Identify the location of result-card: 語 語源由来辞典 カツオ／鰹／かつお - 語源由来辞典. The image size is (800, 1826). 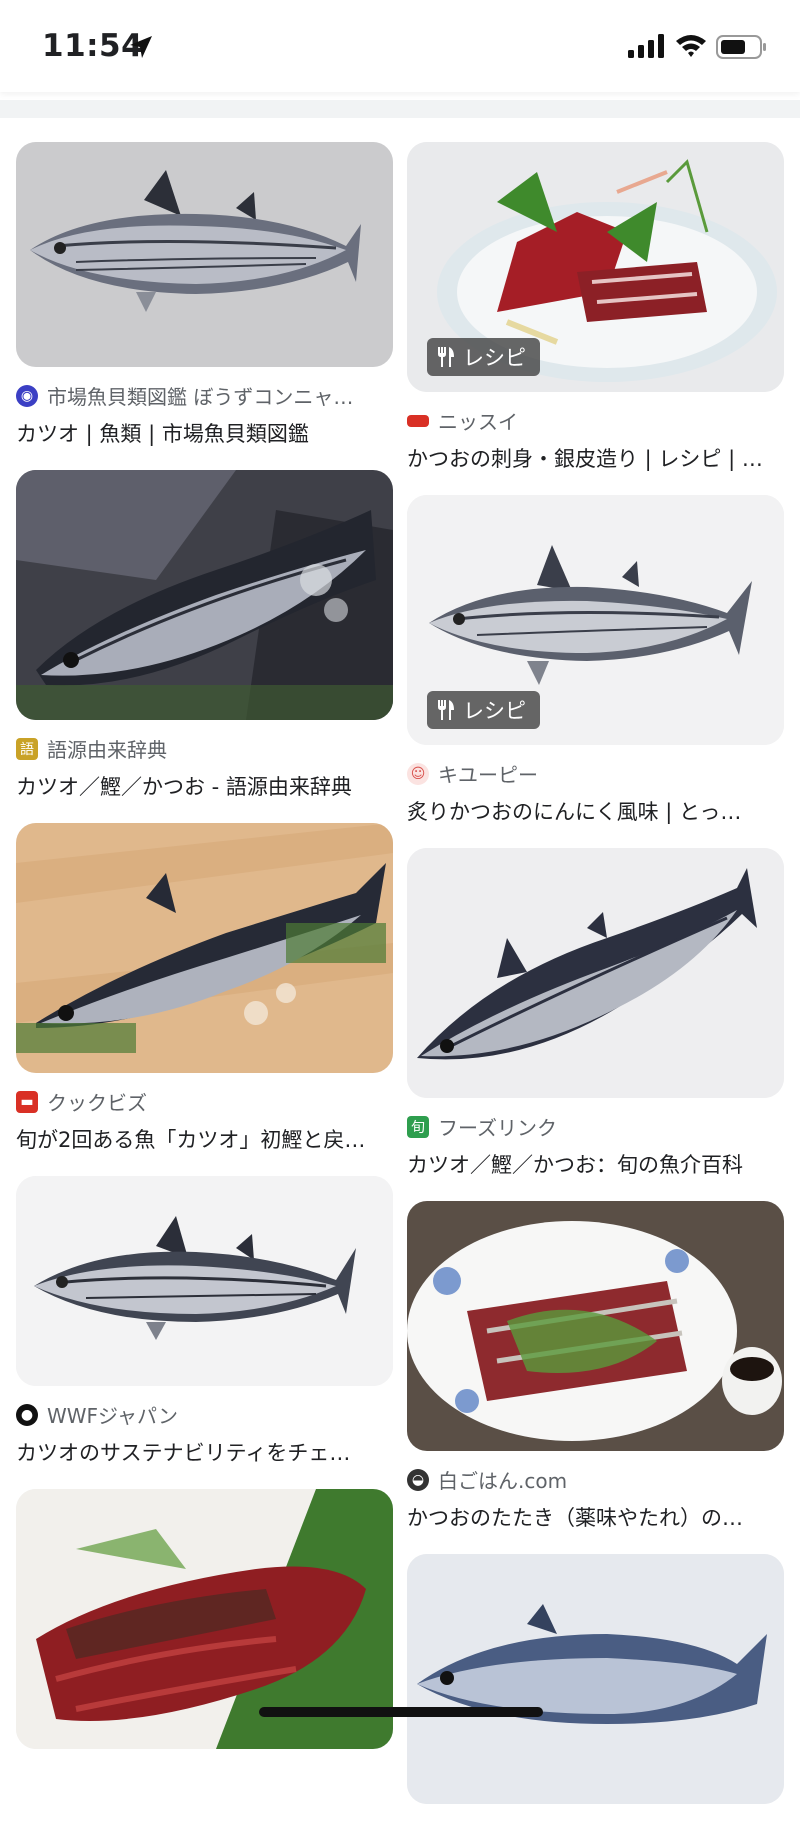
(204, 635).